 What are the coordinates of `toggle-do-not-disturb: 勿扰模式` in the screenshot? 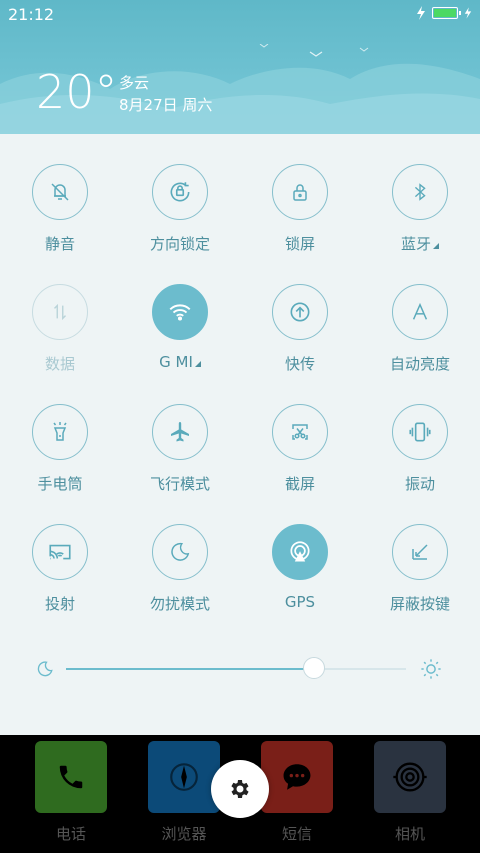 It's located at (180, 569).